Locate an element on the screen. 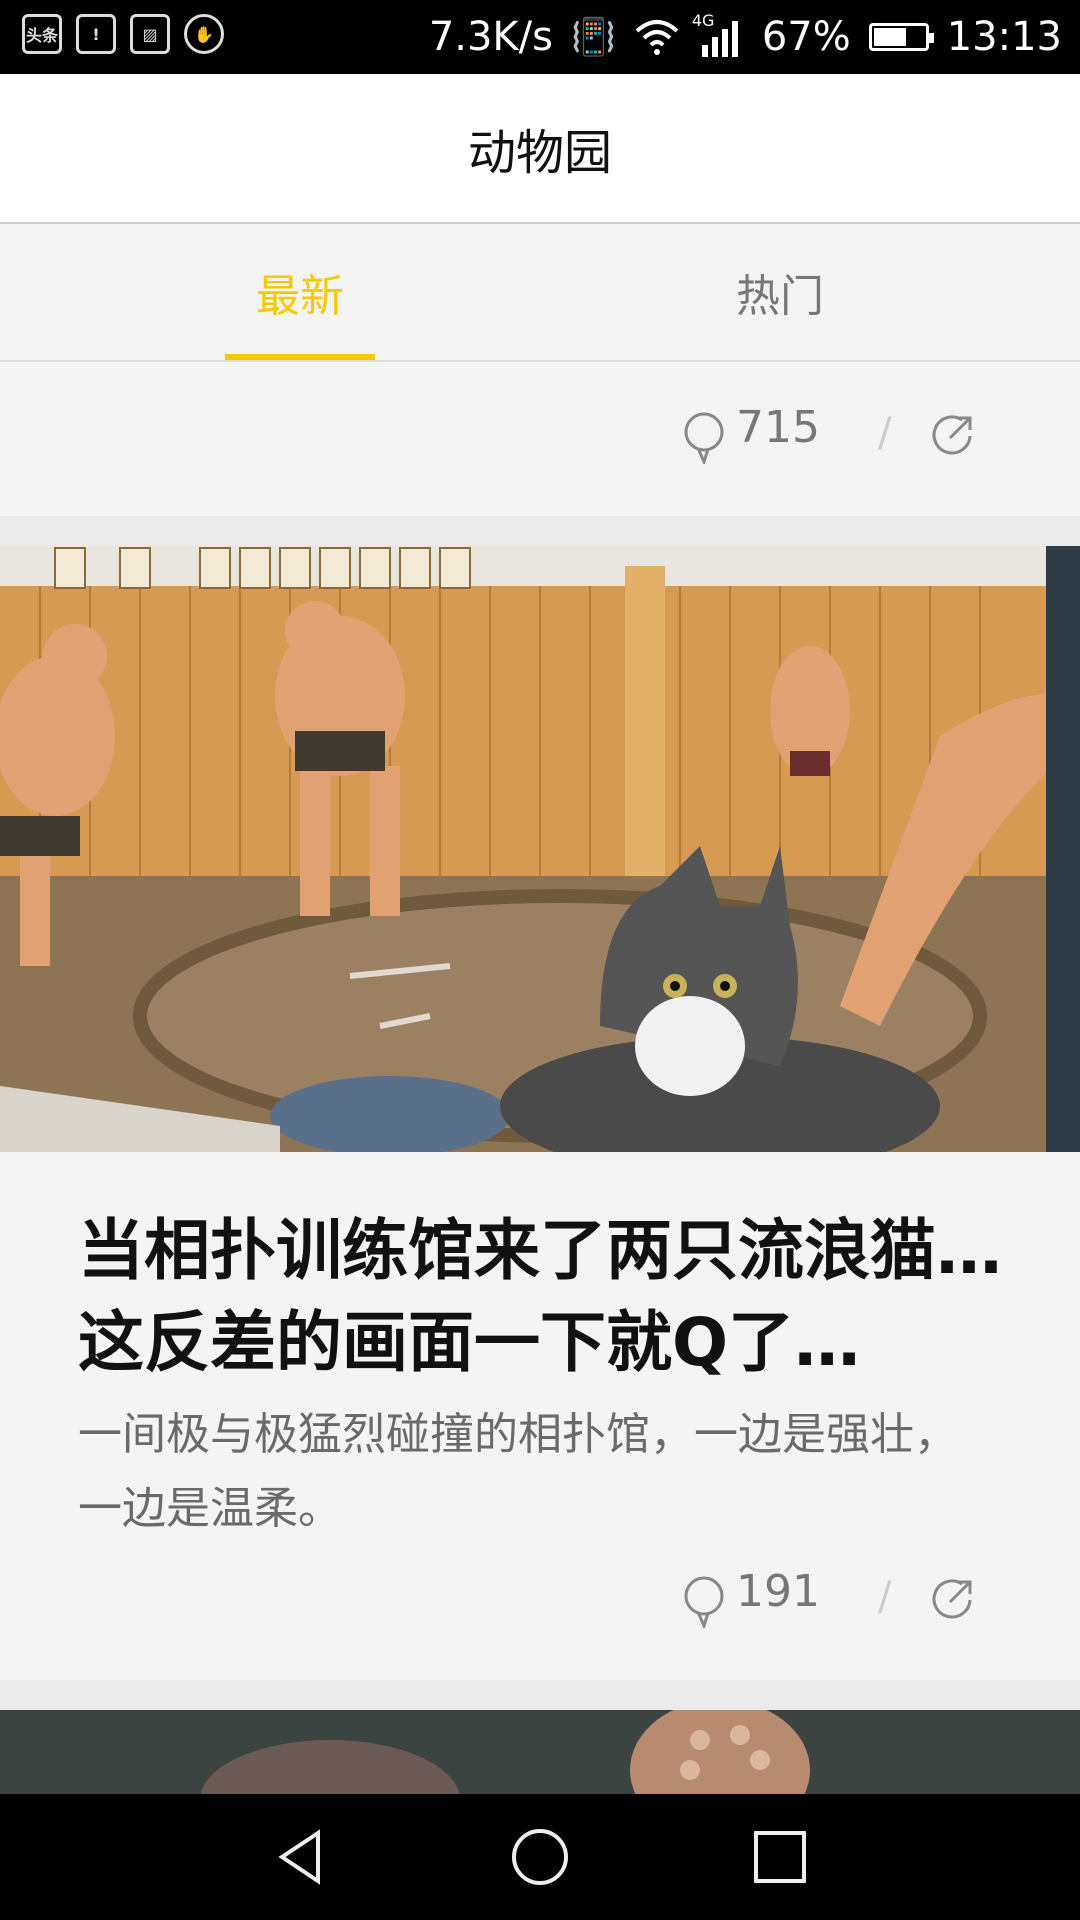 This screenshot has height=1920, width=1080. status-right: 7.3K/s 📳 4G 67% 13:13 is located at coordinates (745, 37).